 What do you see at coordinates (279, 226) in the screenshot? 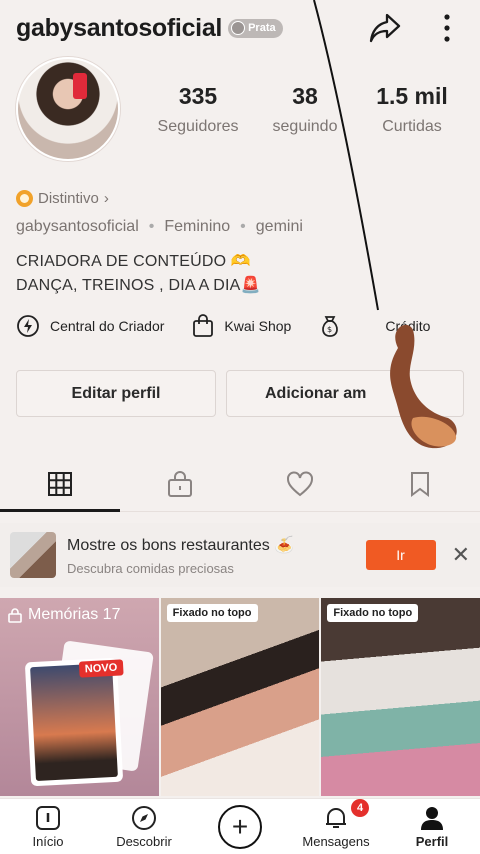
I see `meta-sign: gemini` at bounding box center [279, 226].